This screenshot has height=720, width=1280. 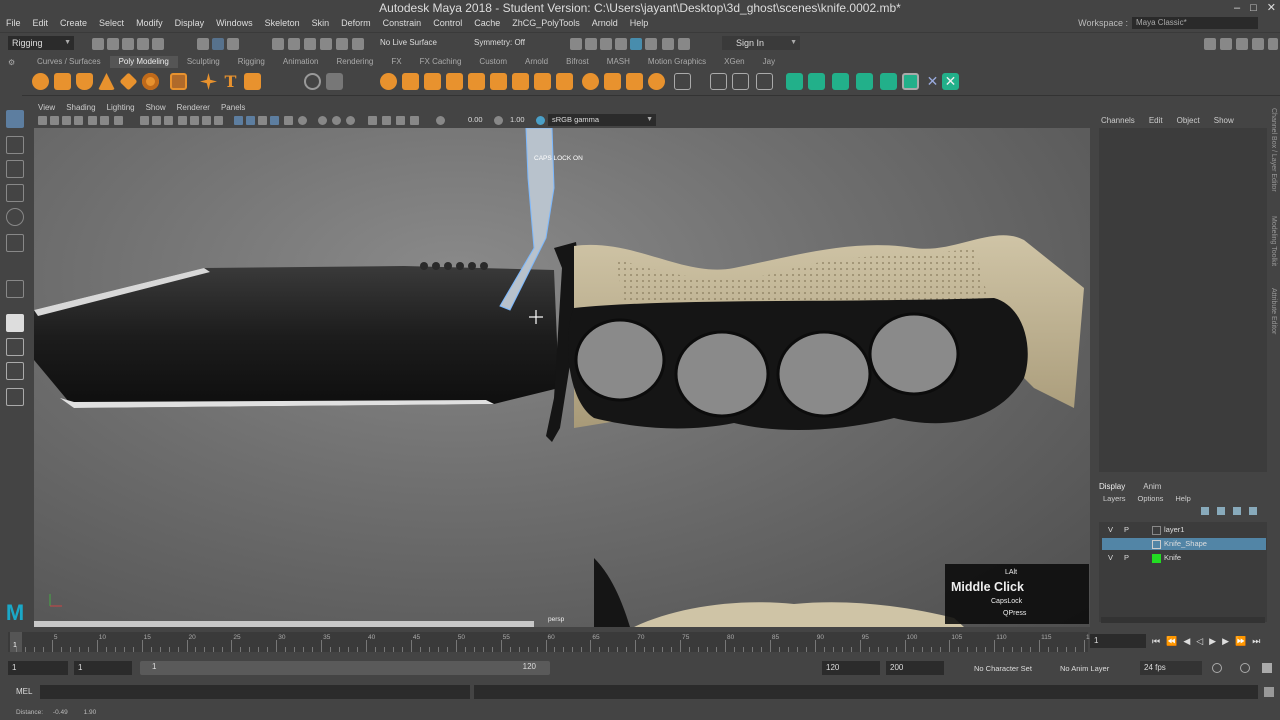 I want to click on auto-map-icon, so click(x=888, y=81).